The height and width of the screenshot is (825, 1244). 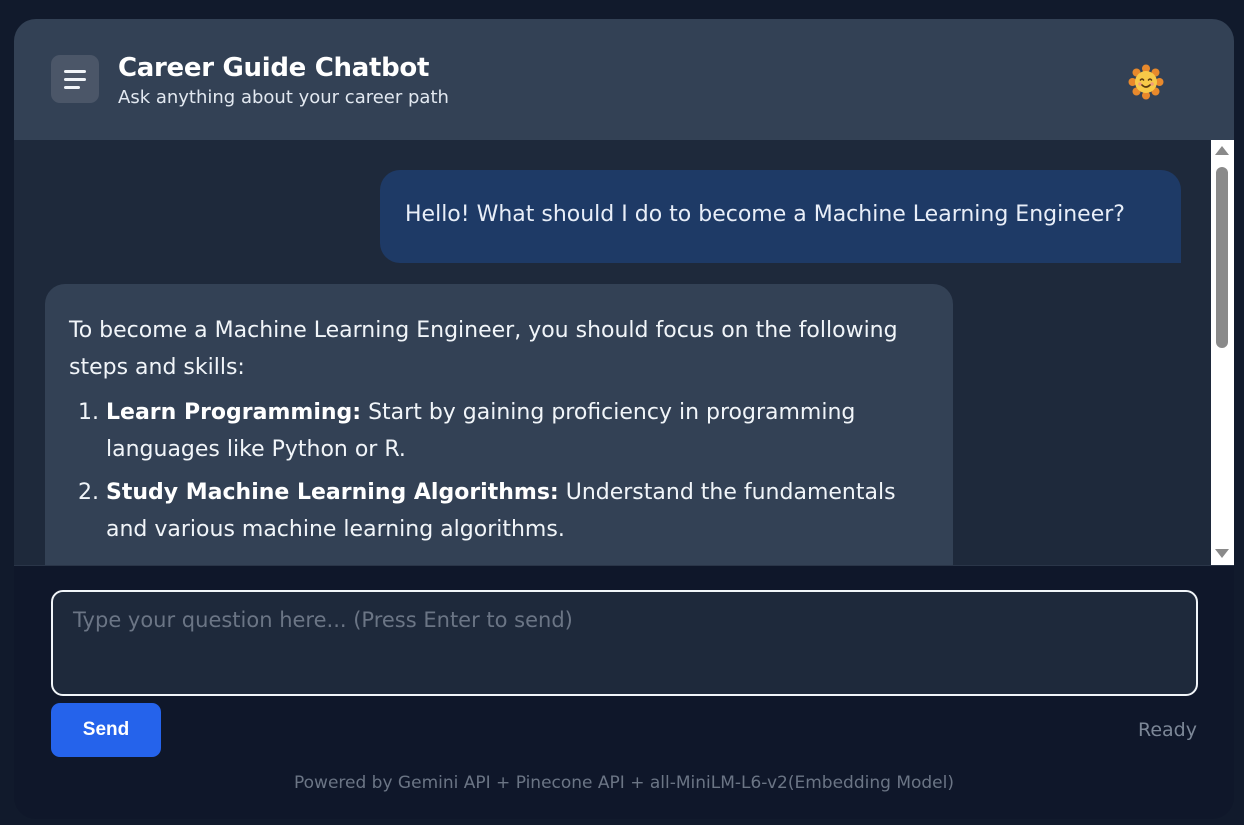 I want to click on scroll-down-arrow-icon, so click(x=1222, y=553).